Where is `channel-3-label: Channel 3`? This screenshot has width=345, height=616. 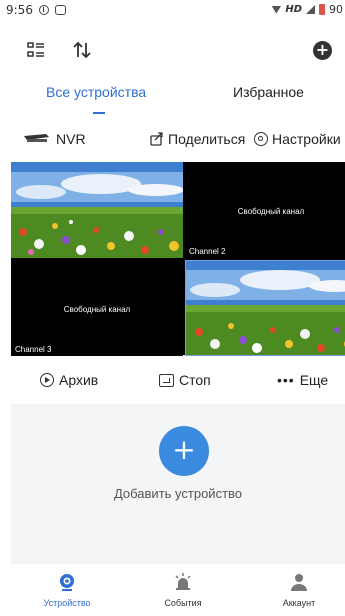
channel-3-label: Channel 3 is located at coordinates (33, 349).